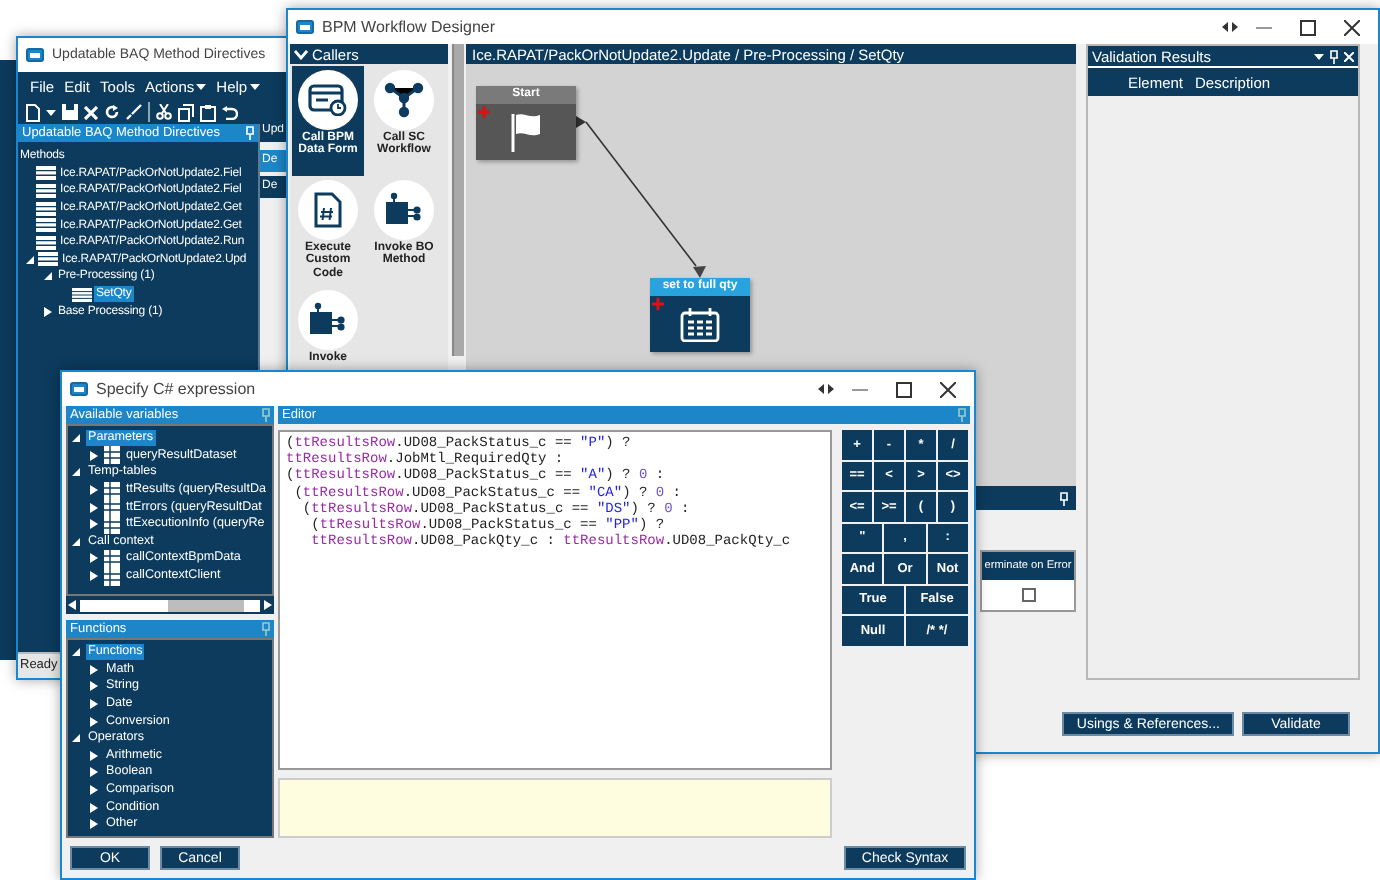 The image size is (1380, 880). What do you see at coordinates (70, 112) in the screenshot?
I see `save-icon` at bounding box center [70, 112].